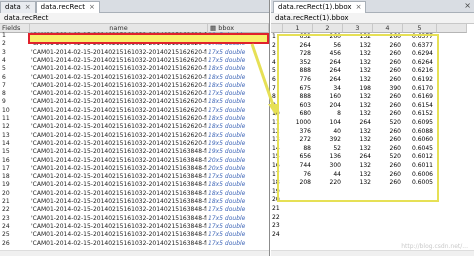  I want to click on column-header-1: 1, so click(298, 28).